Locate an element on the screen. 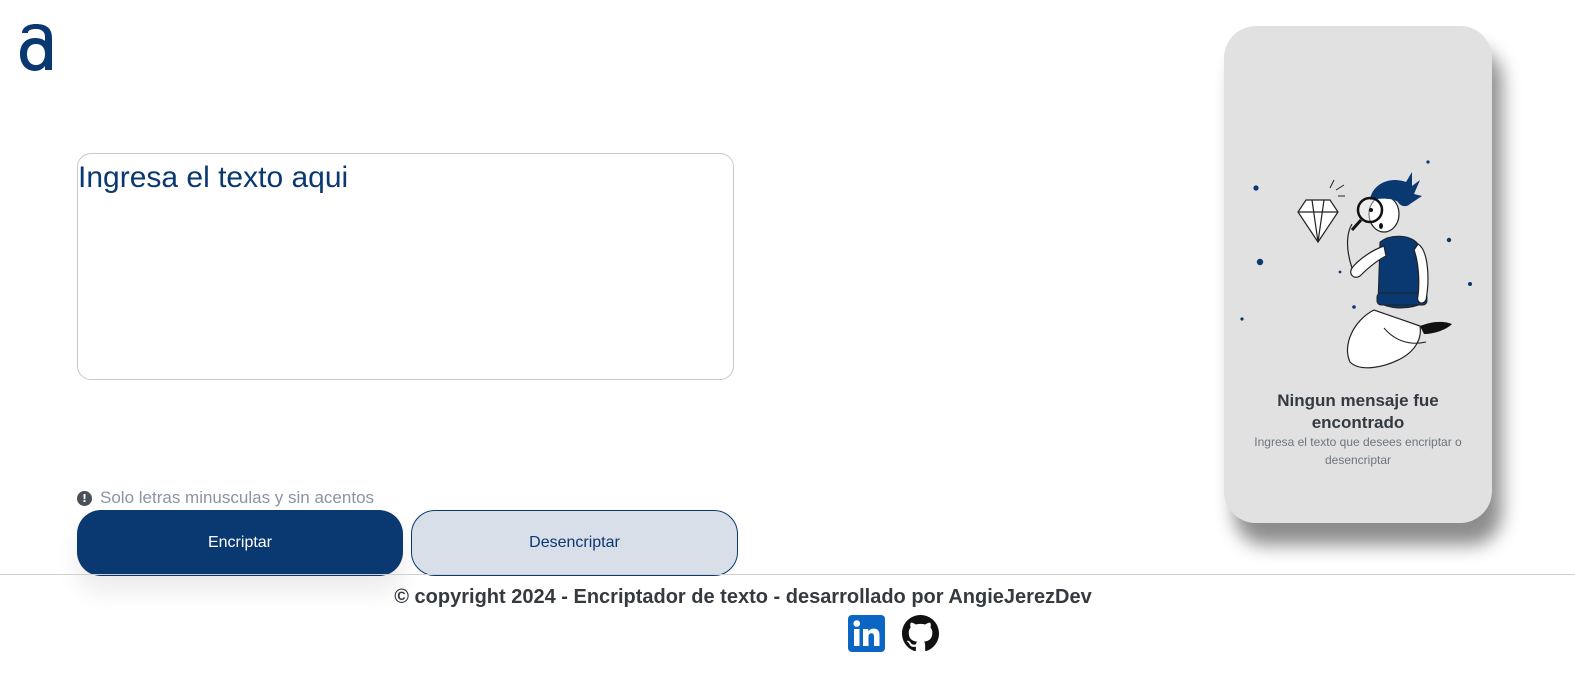 The width and height of the screenshot is (1575, 689). input-hint: ! Solo letras minusculas y sin acentos is located at coordinates (225, 498).